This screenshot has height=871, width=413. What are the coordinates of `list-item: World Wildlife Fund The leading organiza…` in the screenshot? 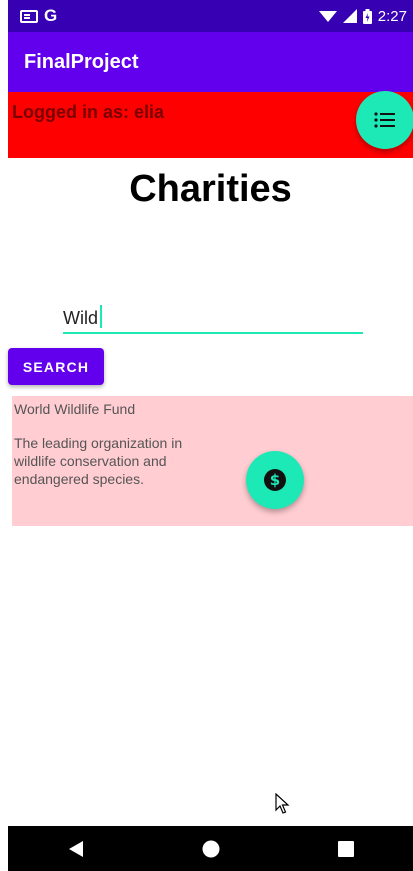 It's located at (212, 461).